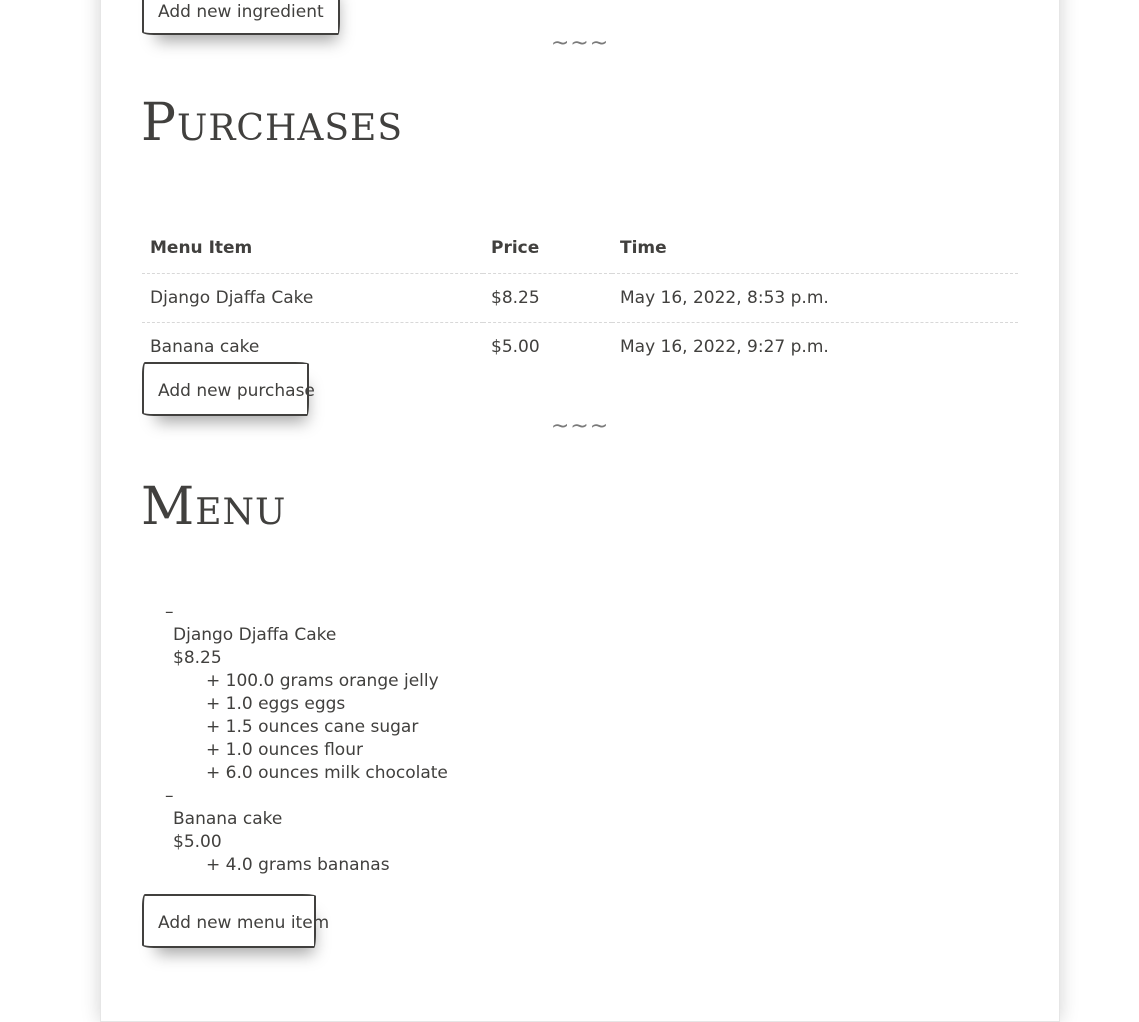 The width and height of the screenshot is (1139, 1022). I want to click on menu-item-price: $8.25, so click(197, 658).